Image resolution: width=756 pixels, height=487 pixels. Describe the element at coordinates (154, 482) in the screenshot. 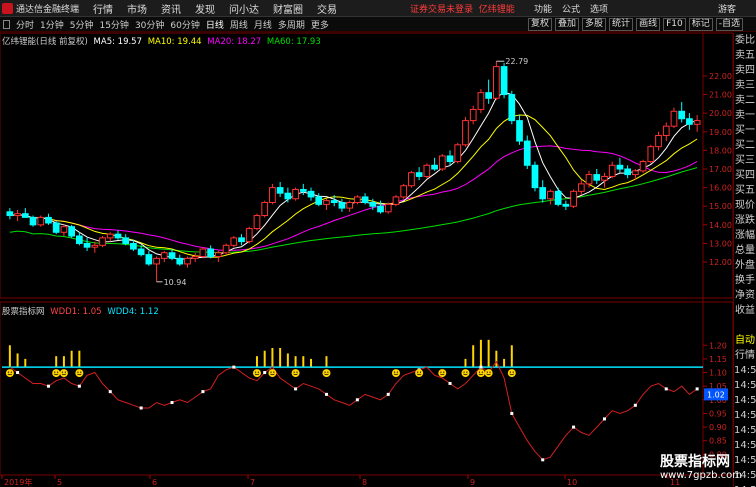

I see `x-tick-label: 6` at that location.